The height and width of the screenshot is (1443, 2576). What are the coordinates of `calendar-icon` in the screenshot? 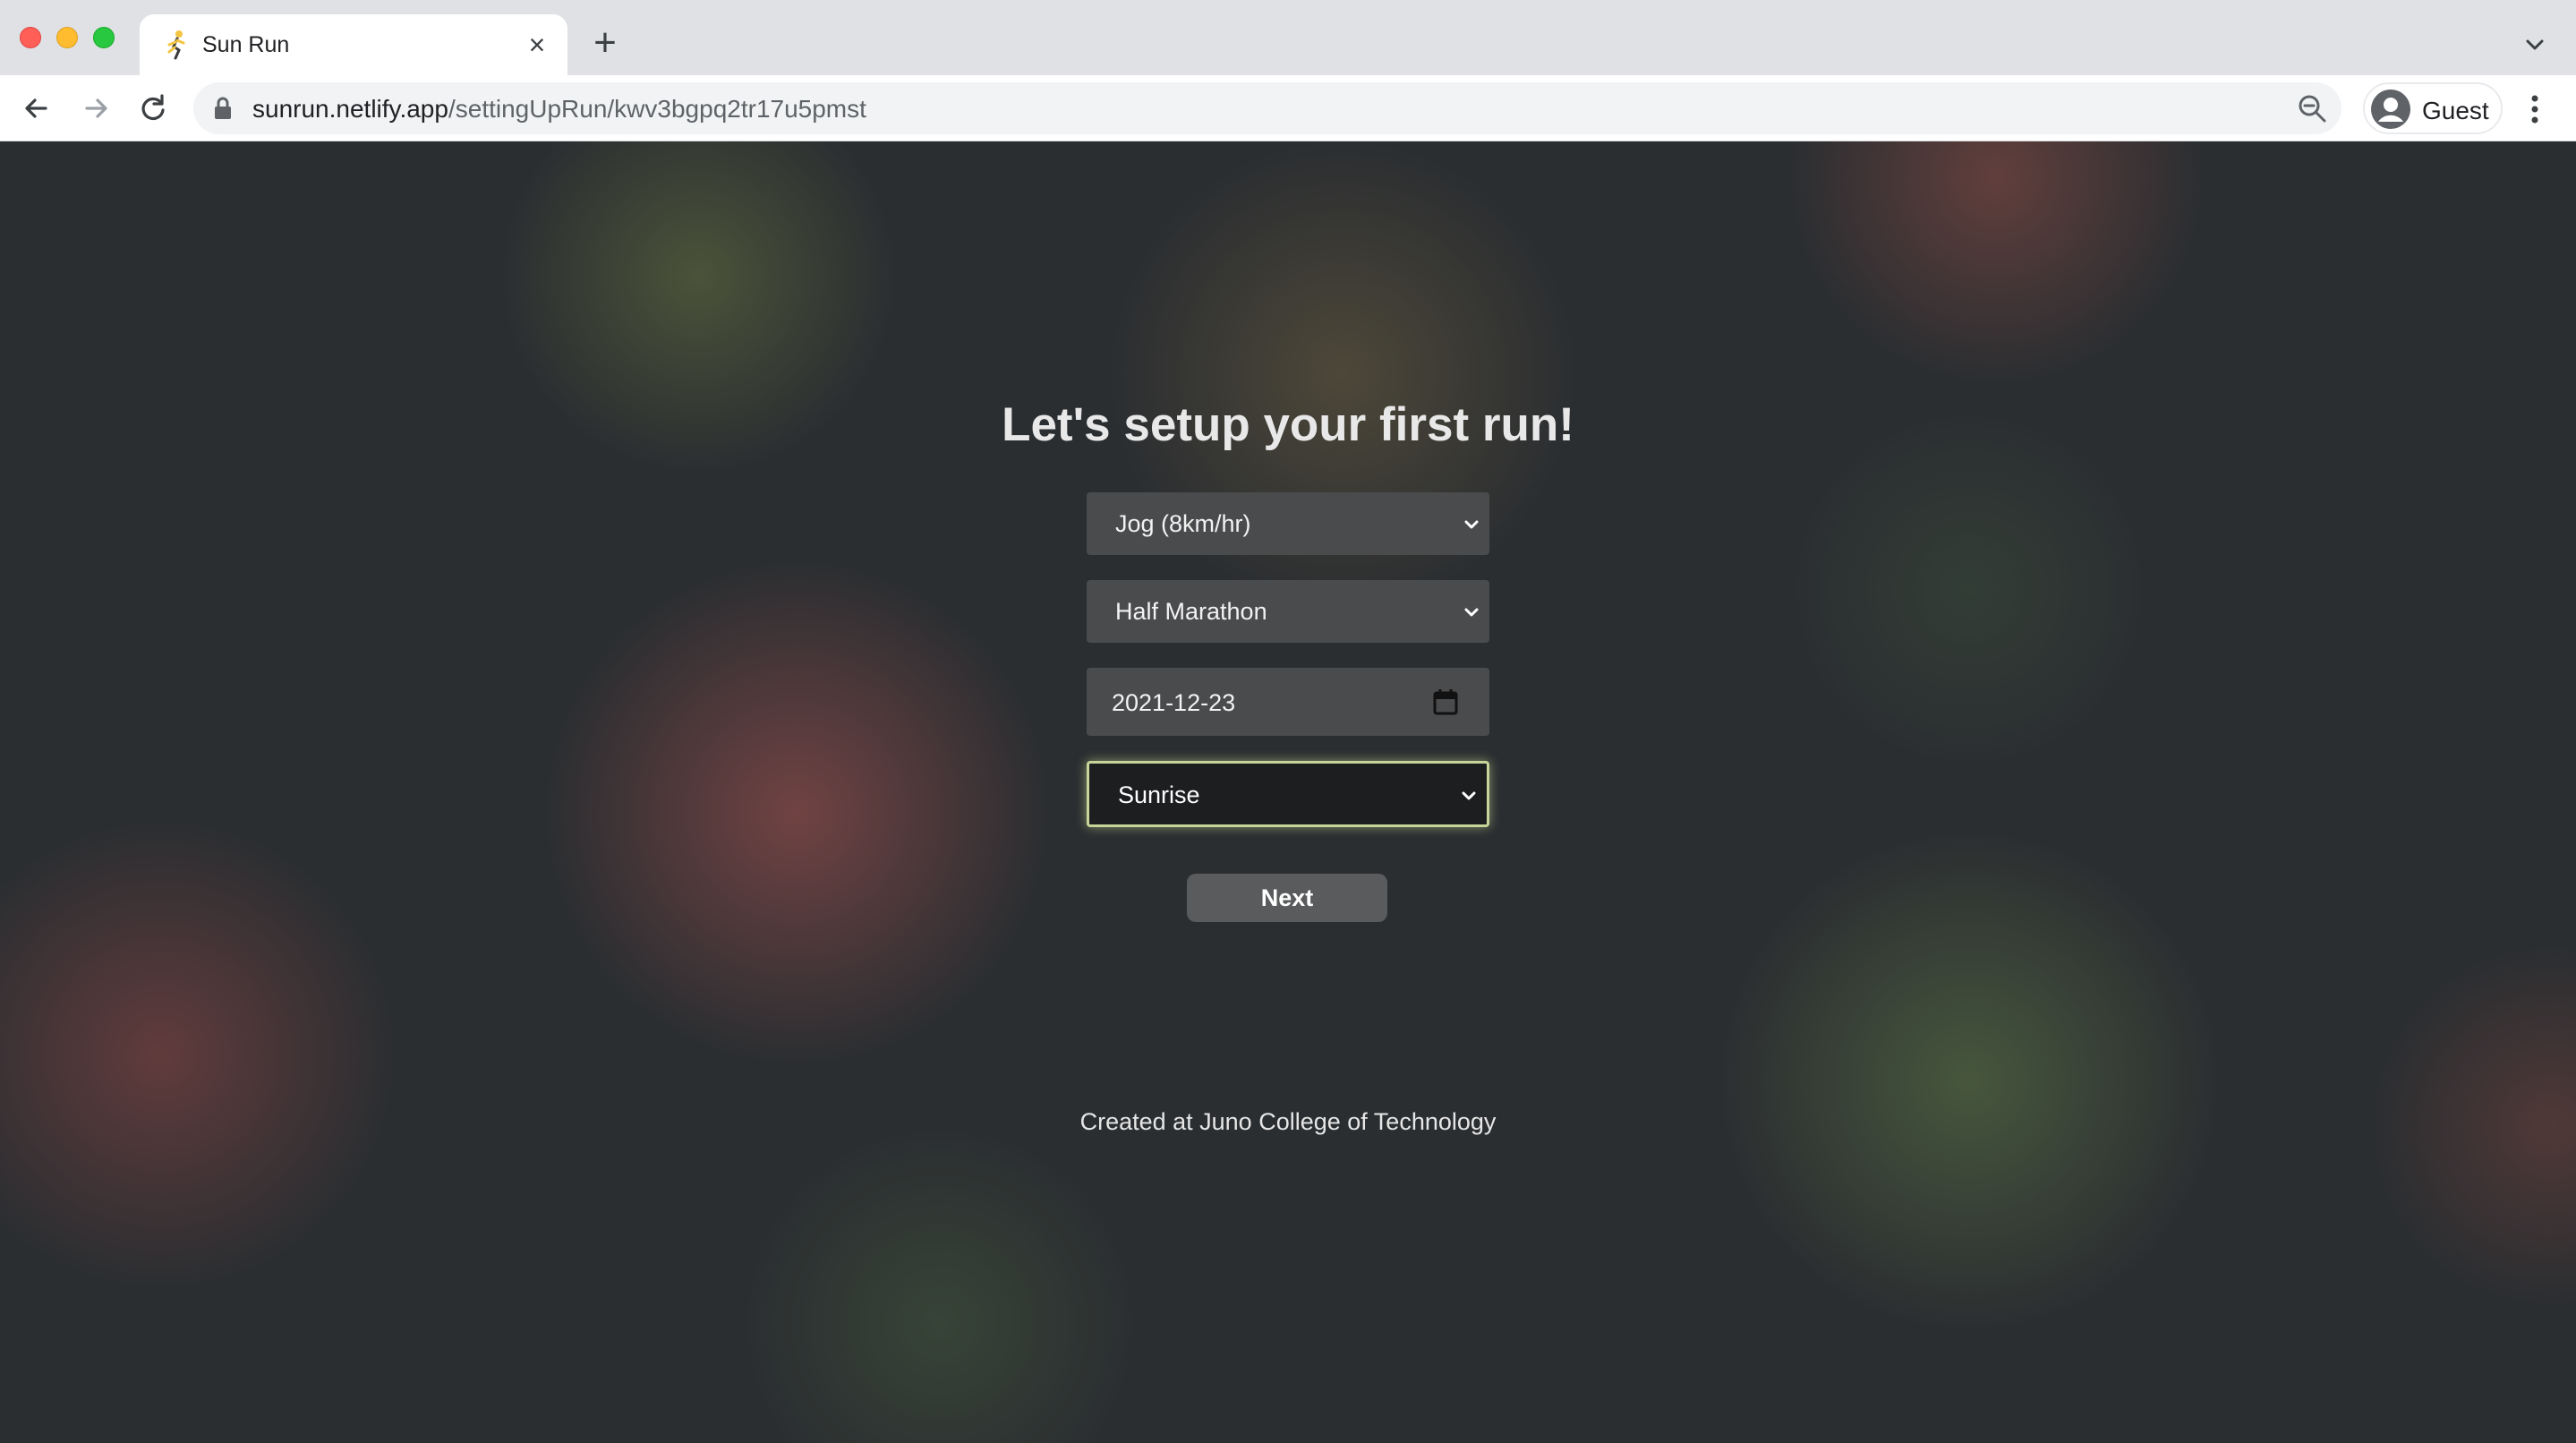 It's located at (1445, 701).